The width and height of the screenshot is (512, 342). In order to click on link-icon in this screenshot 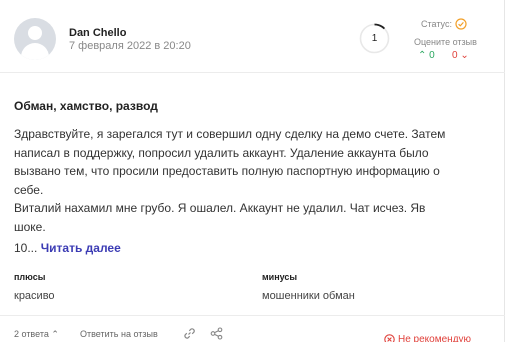, I will do `click(189, 333)`.